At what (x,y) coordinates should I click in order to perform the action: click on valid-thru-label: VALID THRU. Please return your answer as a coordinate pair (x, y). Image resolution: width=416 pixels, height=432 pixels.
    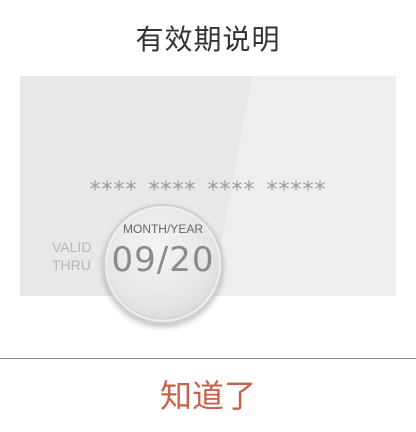
    Looking at the image, I should click on (71, 256).